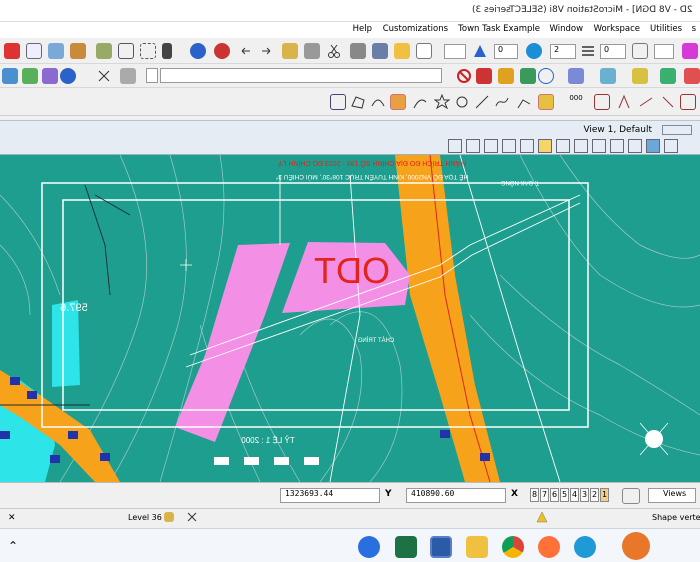 The height and width of the screenshot is (562, 700). Describe the element at coordinates (167, 51) in the screenshot. I see `pointer-icon` at that location.